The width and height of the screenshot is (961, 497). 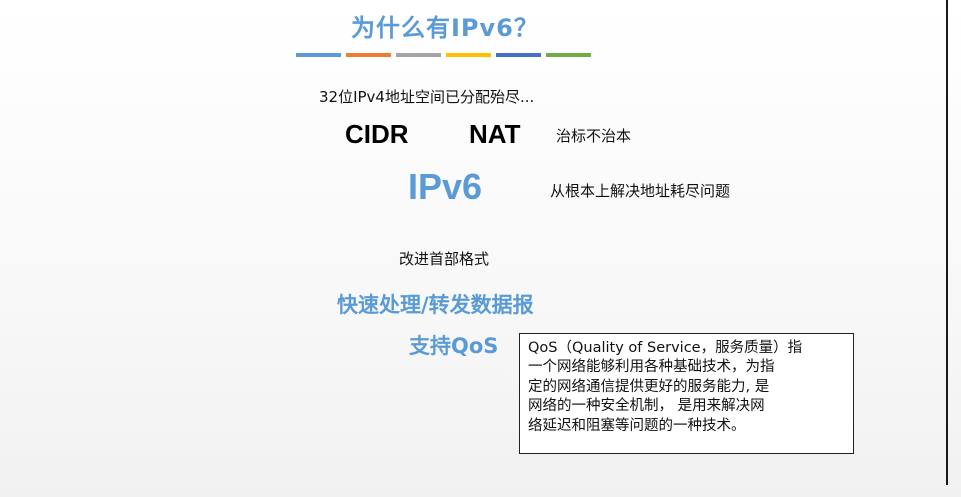 I want to click on ipv6-label: IPv6, so click(x=445, y=186).